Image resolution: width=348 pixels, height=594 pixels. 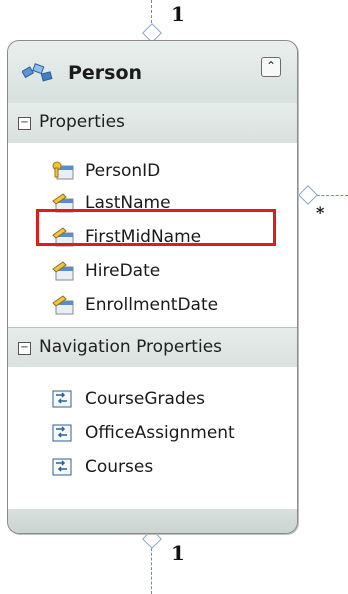 I want to click on entity-title: Person, so click(x=105, y=73).